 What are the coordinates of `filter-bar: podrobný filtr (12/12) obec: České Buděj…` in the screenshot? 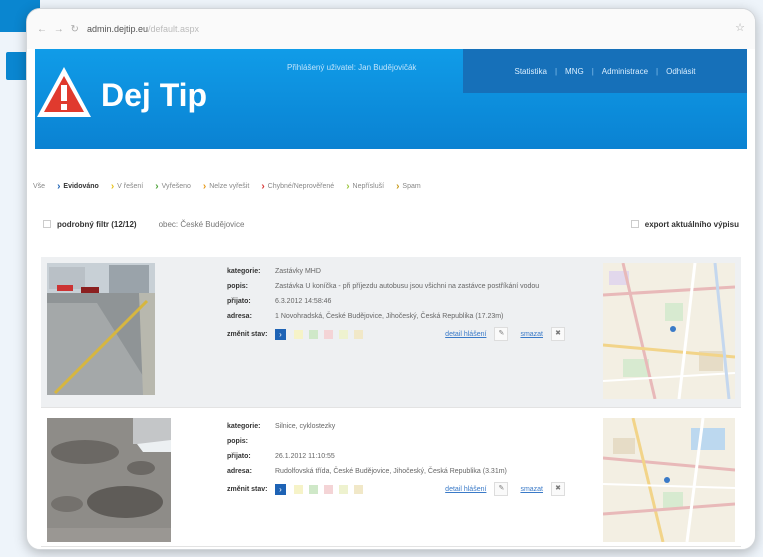 It's located at (391, 224).